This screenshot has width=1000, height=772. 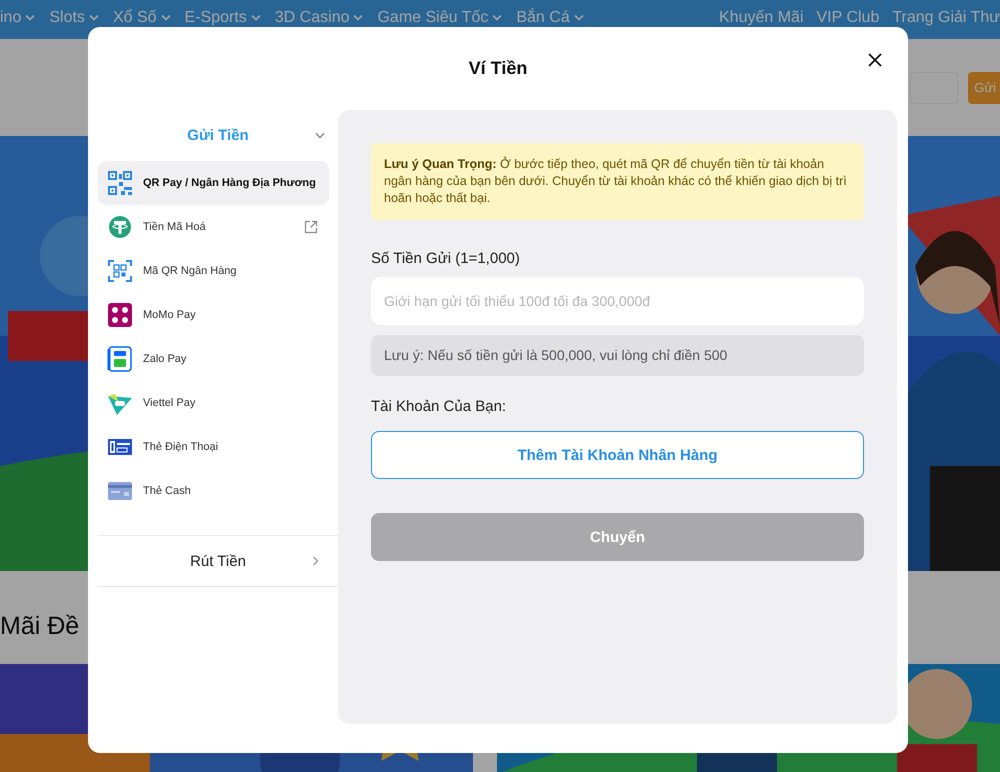 What do you see at coordinates (984, 88) in the screenshot?
I see `deposit-button: Gửi` at bounding box center [984, 88].